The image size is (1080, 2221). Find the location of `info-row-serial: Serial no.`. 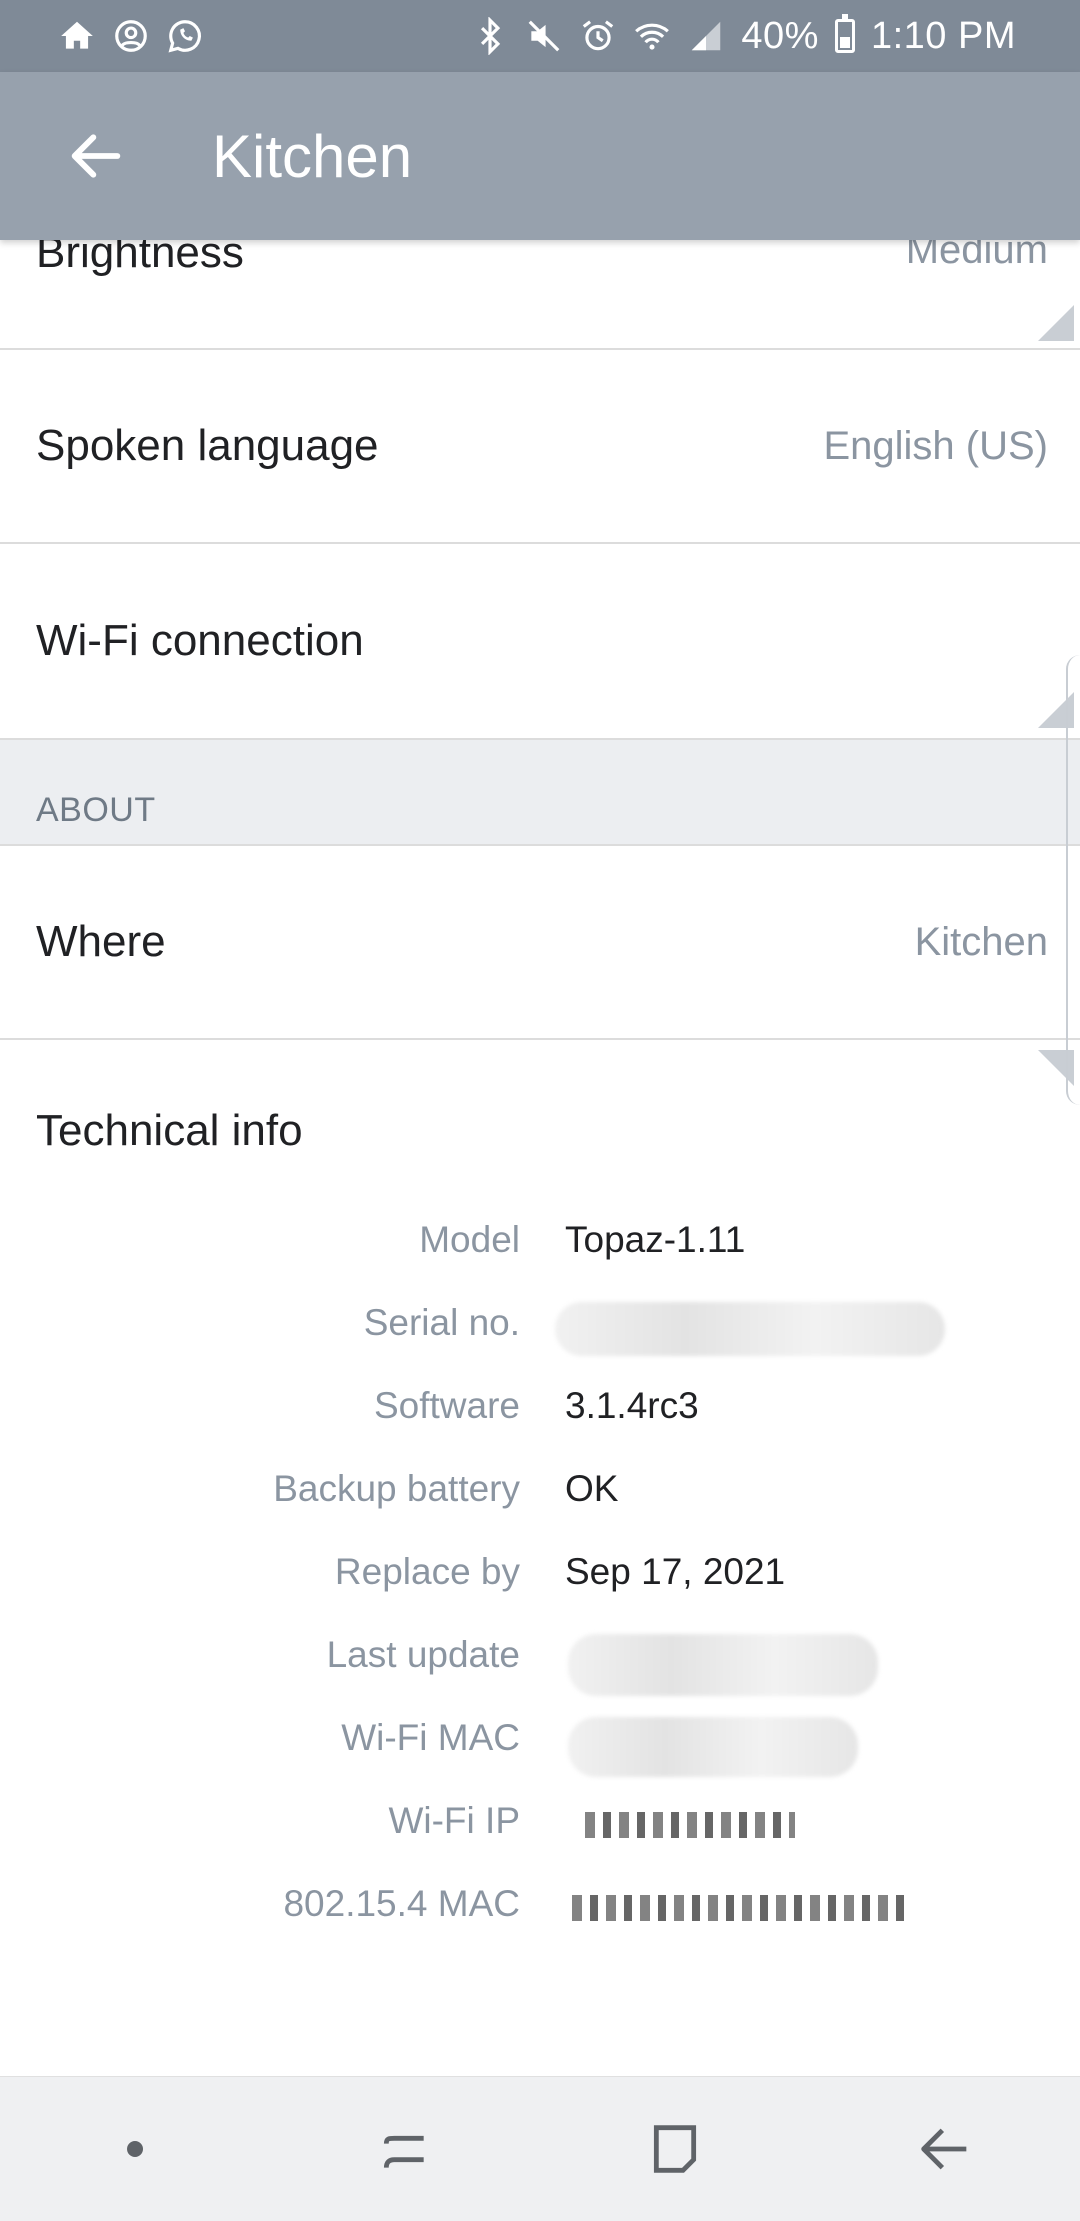

info-row-serial: Serial no. is located at coordinates (540, 1329).